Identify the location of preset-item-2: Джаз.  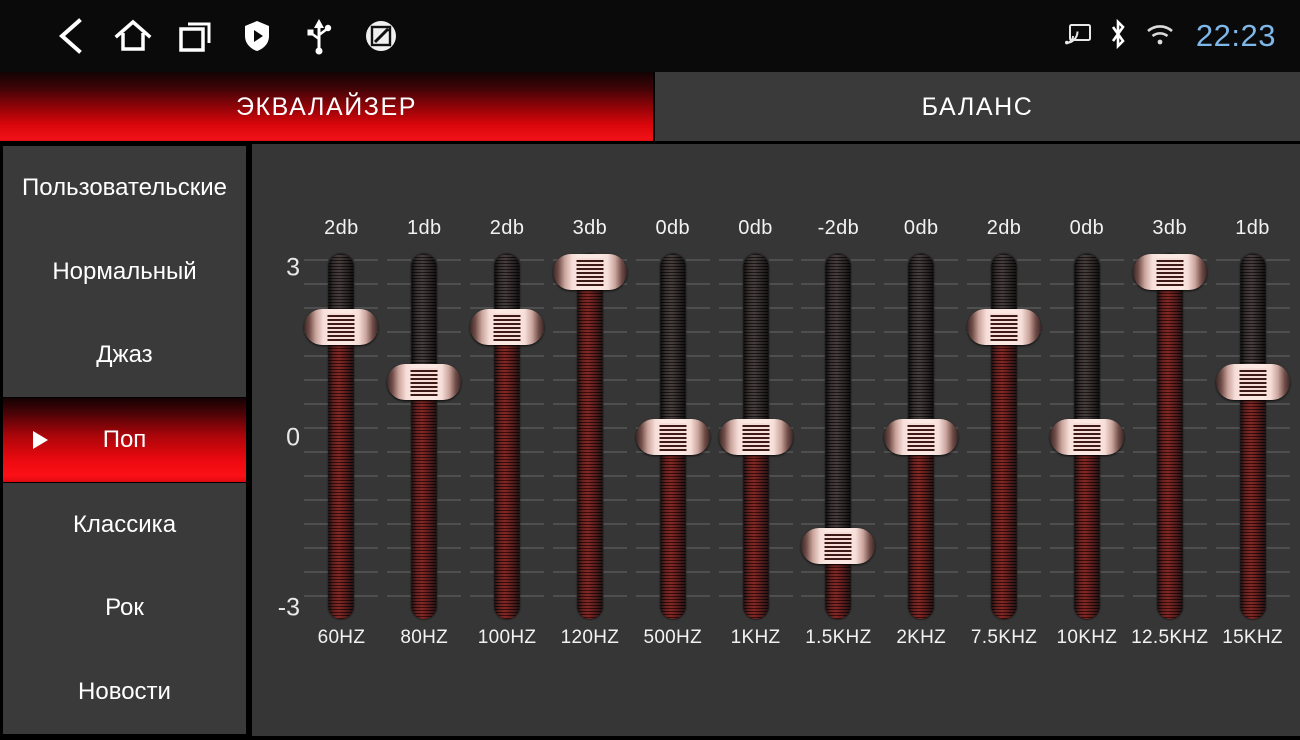
(124, 355).